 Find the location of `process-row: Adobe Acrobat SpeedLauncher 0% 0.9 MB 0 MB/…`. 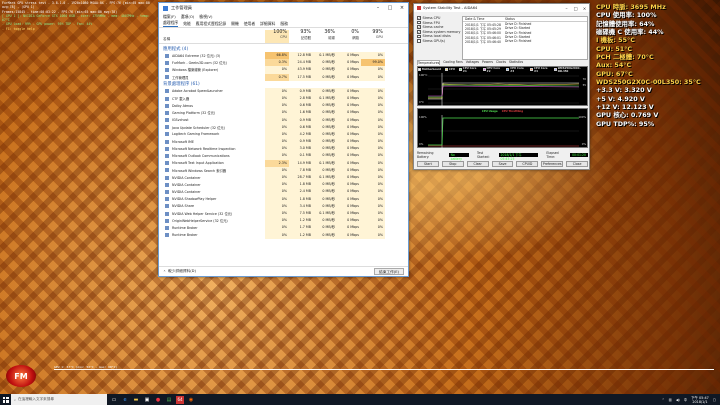

process-row: Adobe Acrobat SpeedLauncher 0% 0.9 MB 0 MB/… is located at coordinates (283, 91).